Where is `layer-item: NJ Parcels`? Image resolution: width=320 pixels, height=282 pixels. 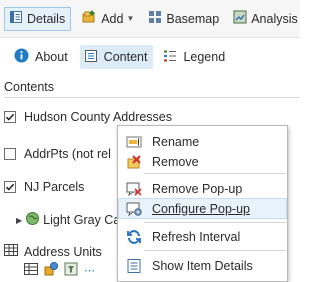 layer-item: NJ Parcels is located at coordinates (44, 187).